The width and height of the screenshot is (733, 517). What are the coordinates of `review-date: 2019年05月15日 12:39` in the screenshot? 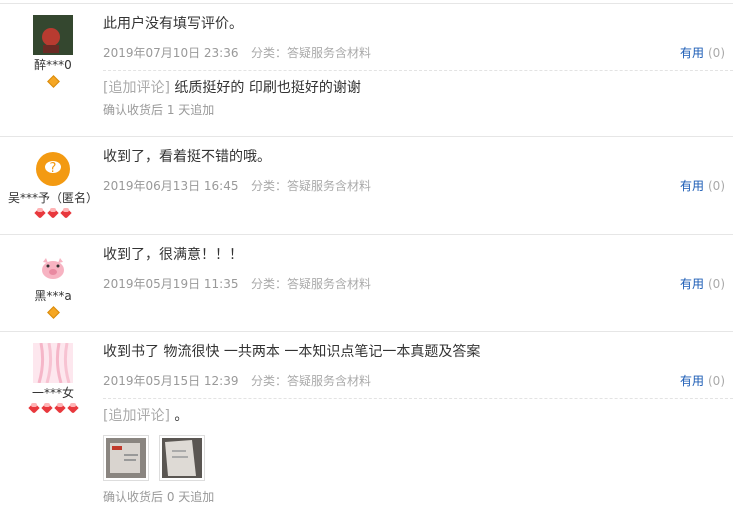 It's located at (171, 381).